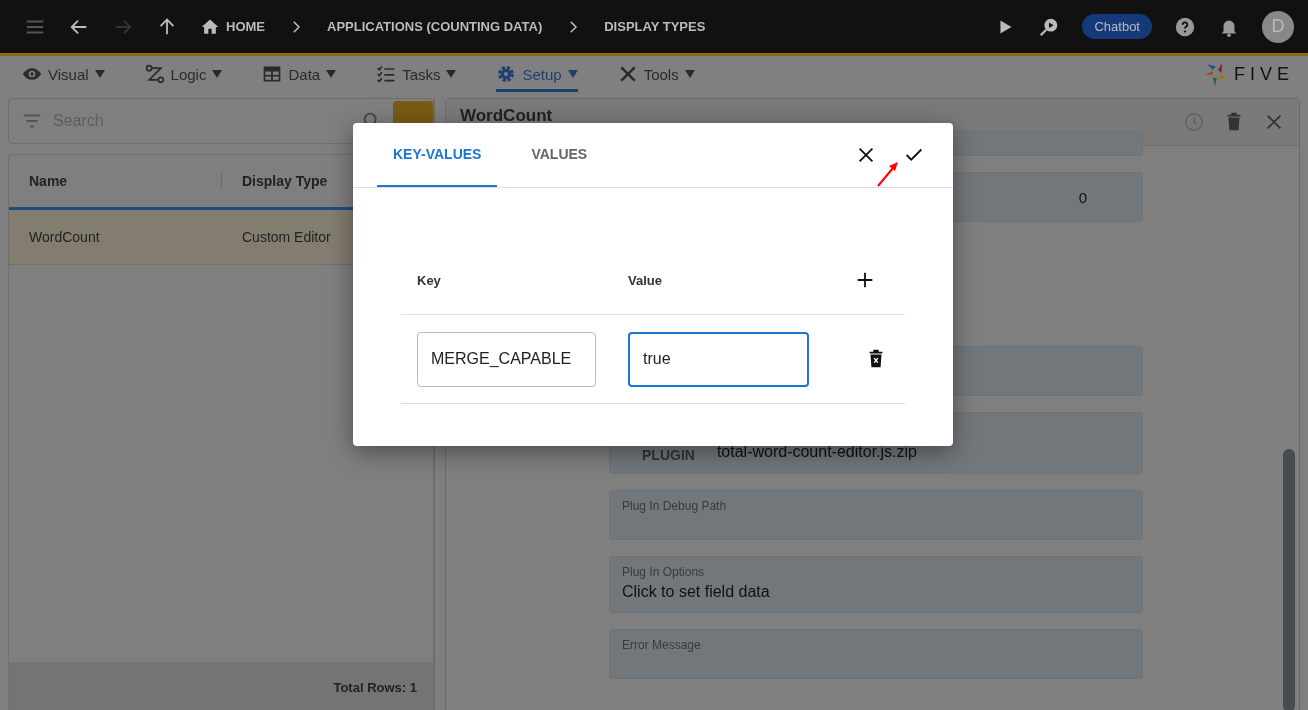 The width and height of the screenshot is (1308, 710). I want to click on value-input: true, so click(718, 359).